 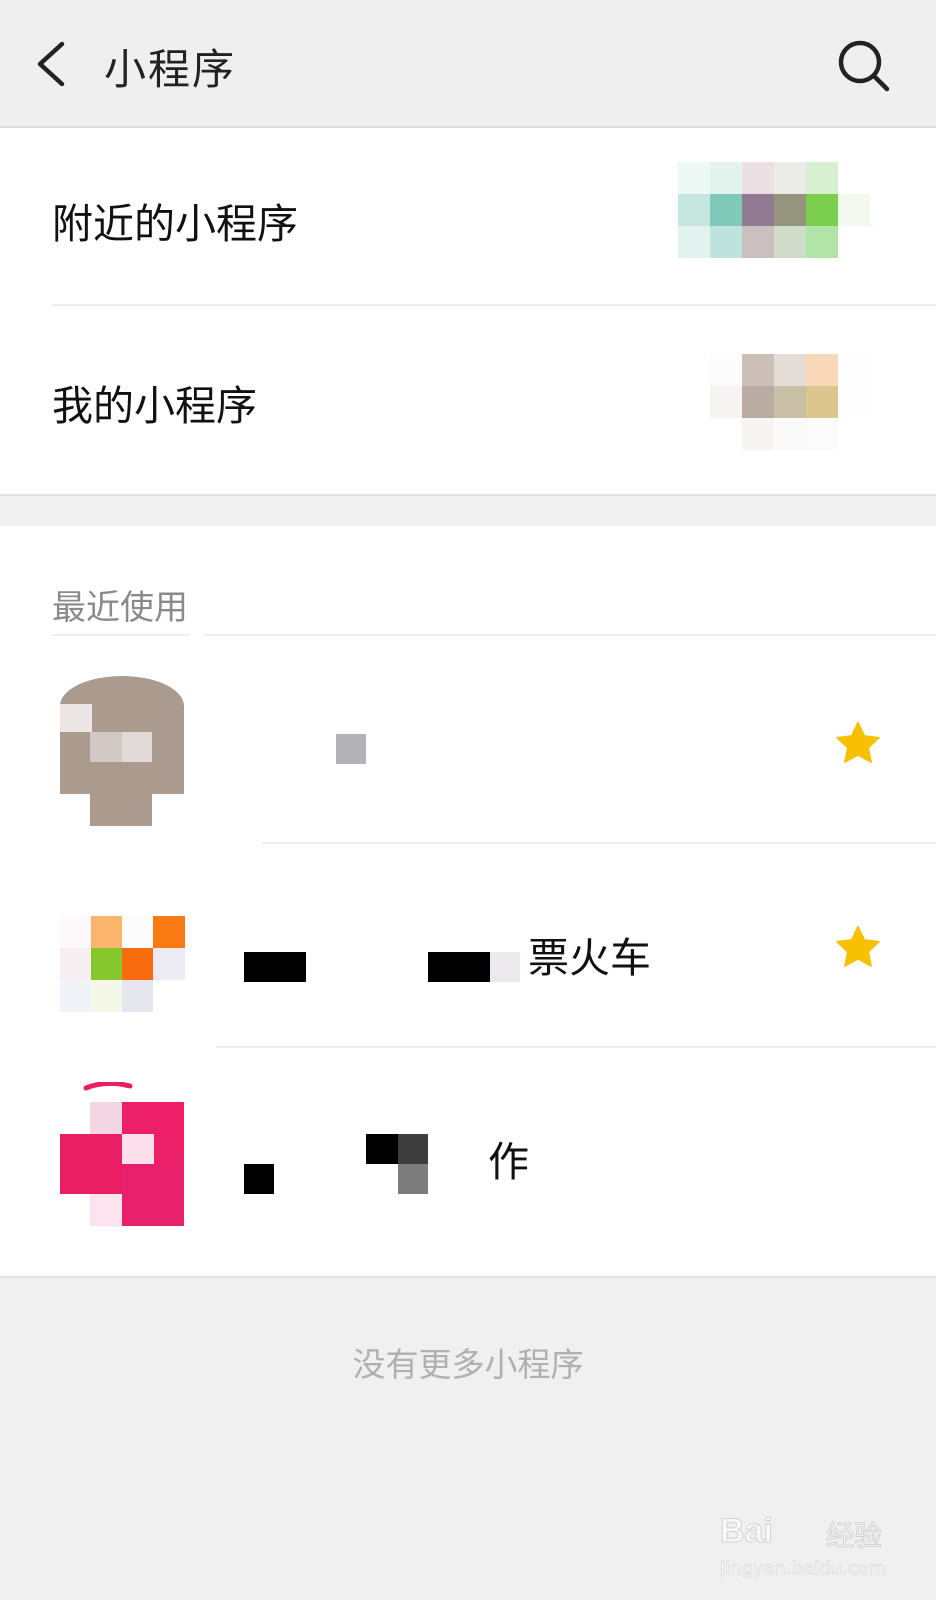 What do you see at coordinates (774, 210) in the screenshot?
I see `nearby-thumbnail-icon` at bounding box center [774, 210].